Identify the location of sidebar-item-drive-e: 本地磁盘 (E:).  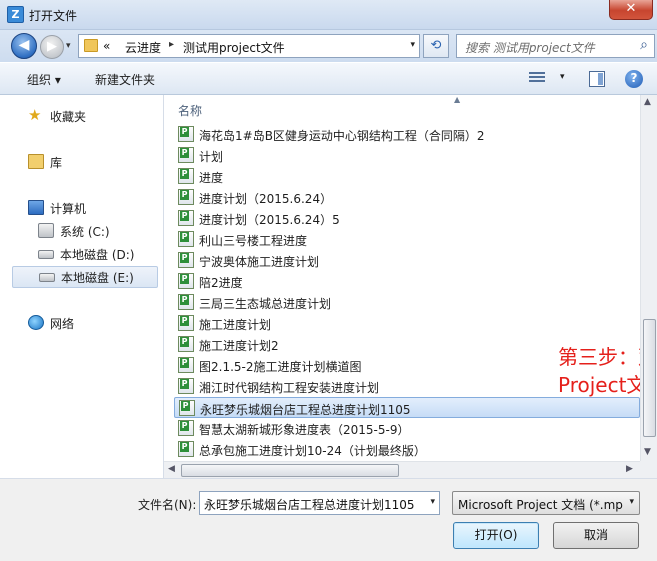
(85, 277).